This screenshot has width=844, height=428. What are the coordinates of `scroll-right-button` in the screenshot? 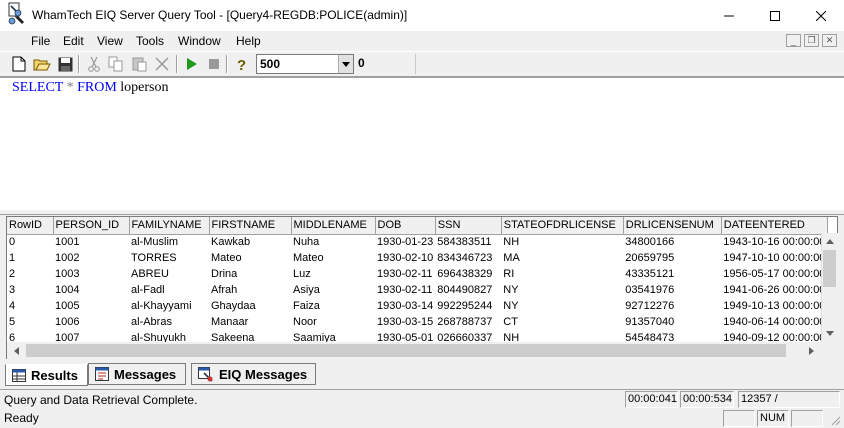 It's located at (811, 350).